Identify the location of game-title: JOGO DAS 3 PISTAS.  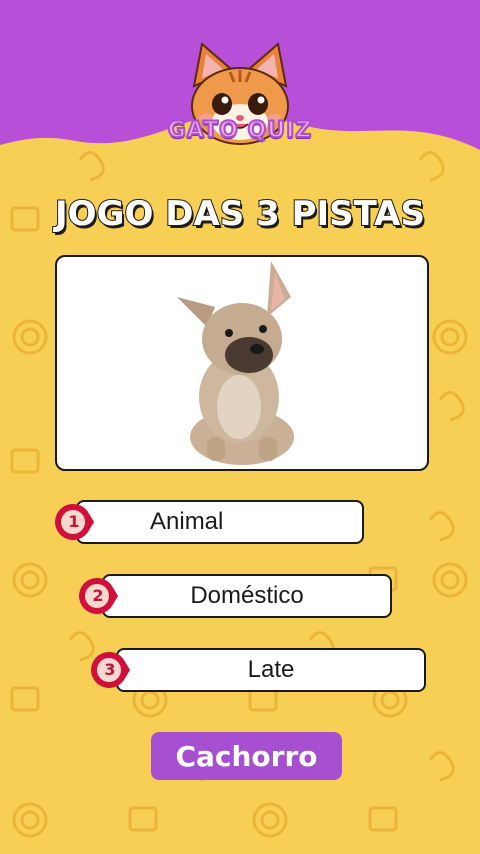
(240, 214).